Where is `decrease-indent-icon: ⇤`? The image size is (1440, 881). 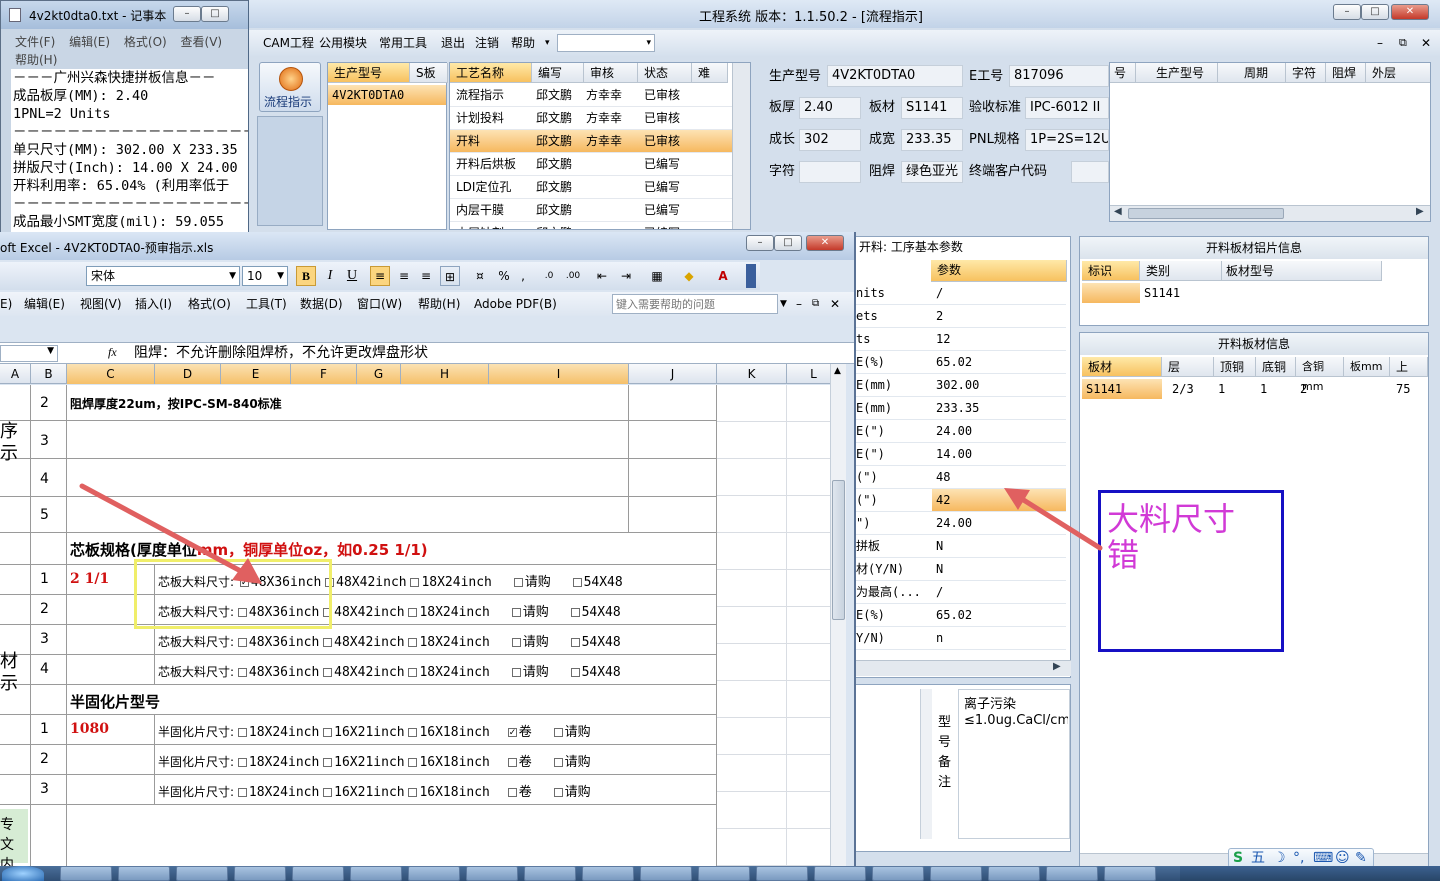 decrease-indent-icon: ⇤ is located at coordinates (602, 276).